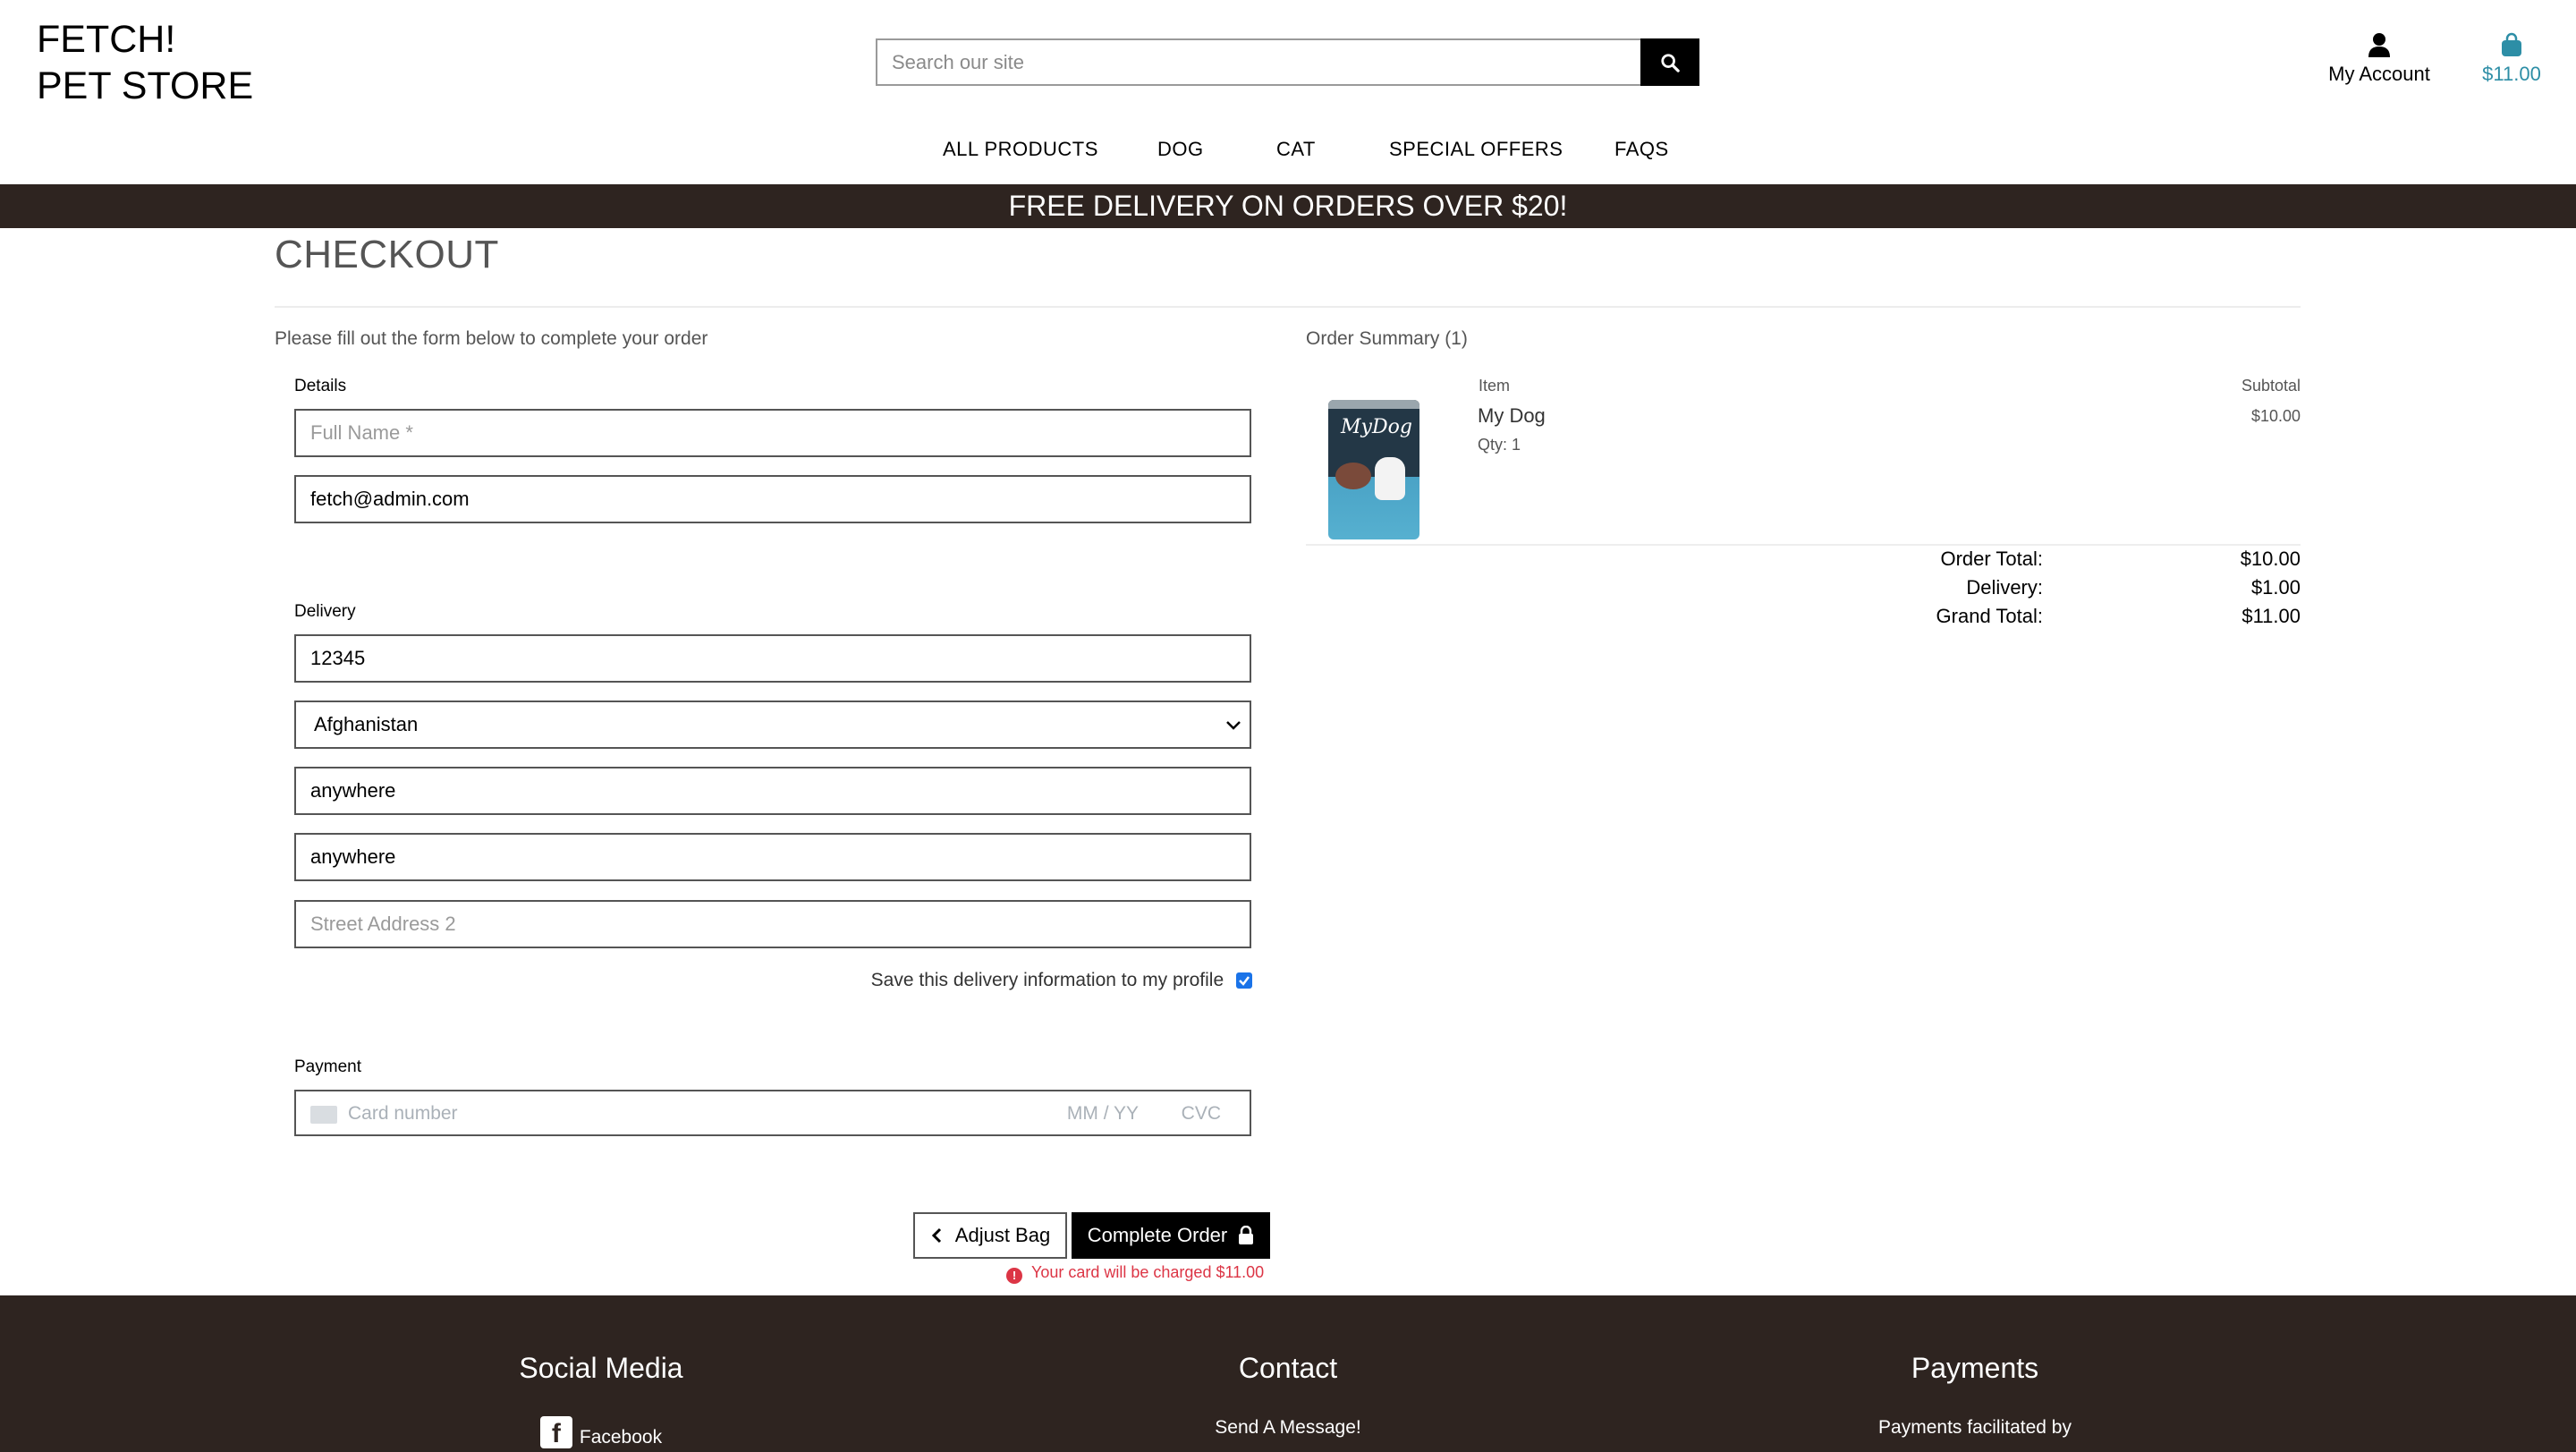  What do you see at coordinates (1991, 559) in the screenshot?
I see `order-total-label: Order Total:` at bounding box center [1991, 559].